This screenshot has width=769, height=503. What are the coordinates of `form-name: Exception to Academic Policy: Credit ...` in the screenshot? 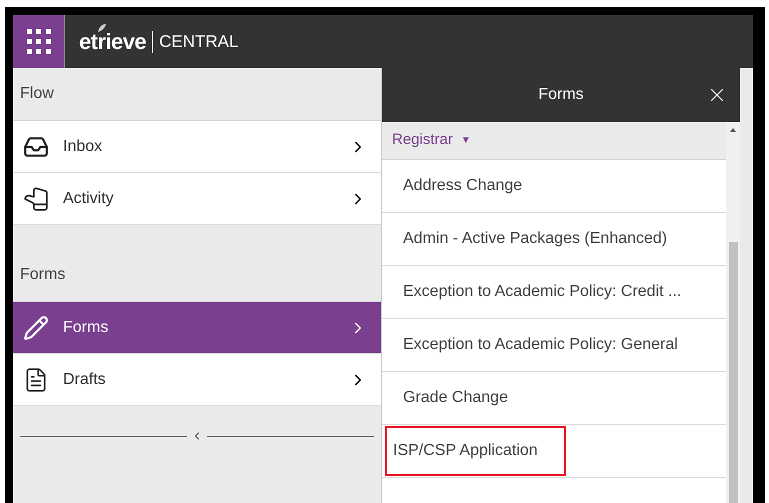 It's located at (542, 292).